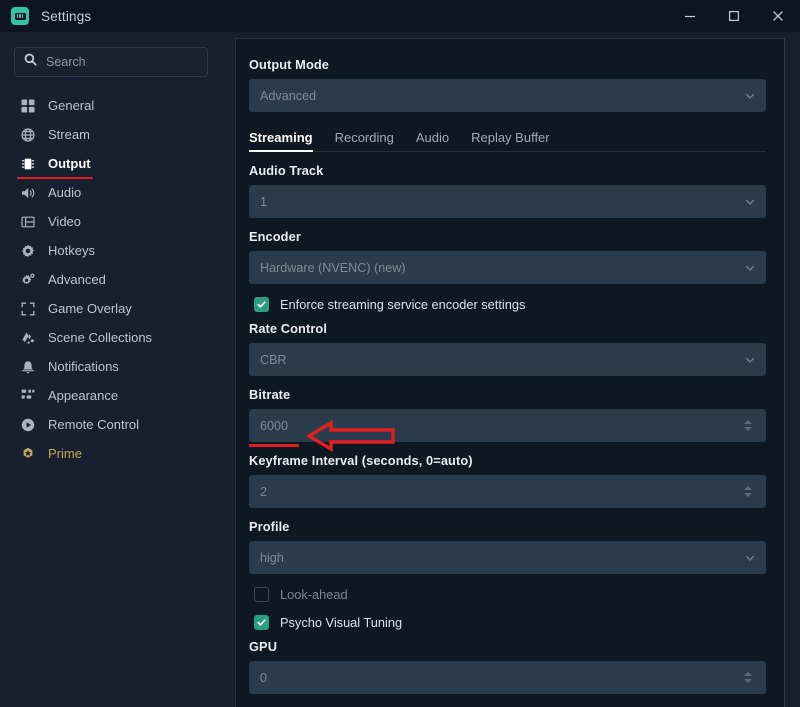  What do you see at coordinates (261, 594) in the screenshot?
I see `look-ahead-checkbox` at bounding box center [261, 594].